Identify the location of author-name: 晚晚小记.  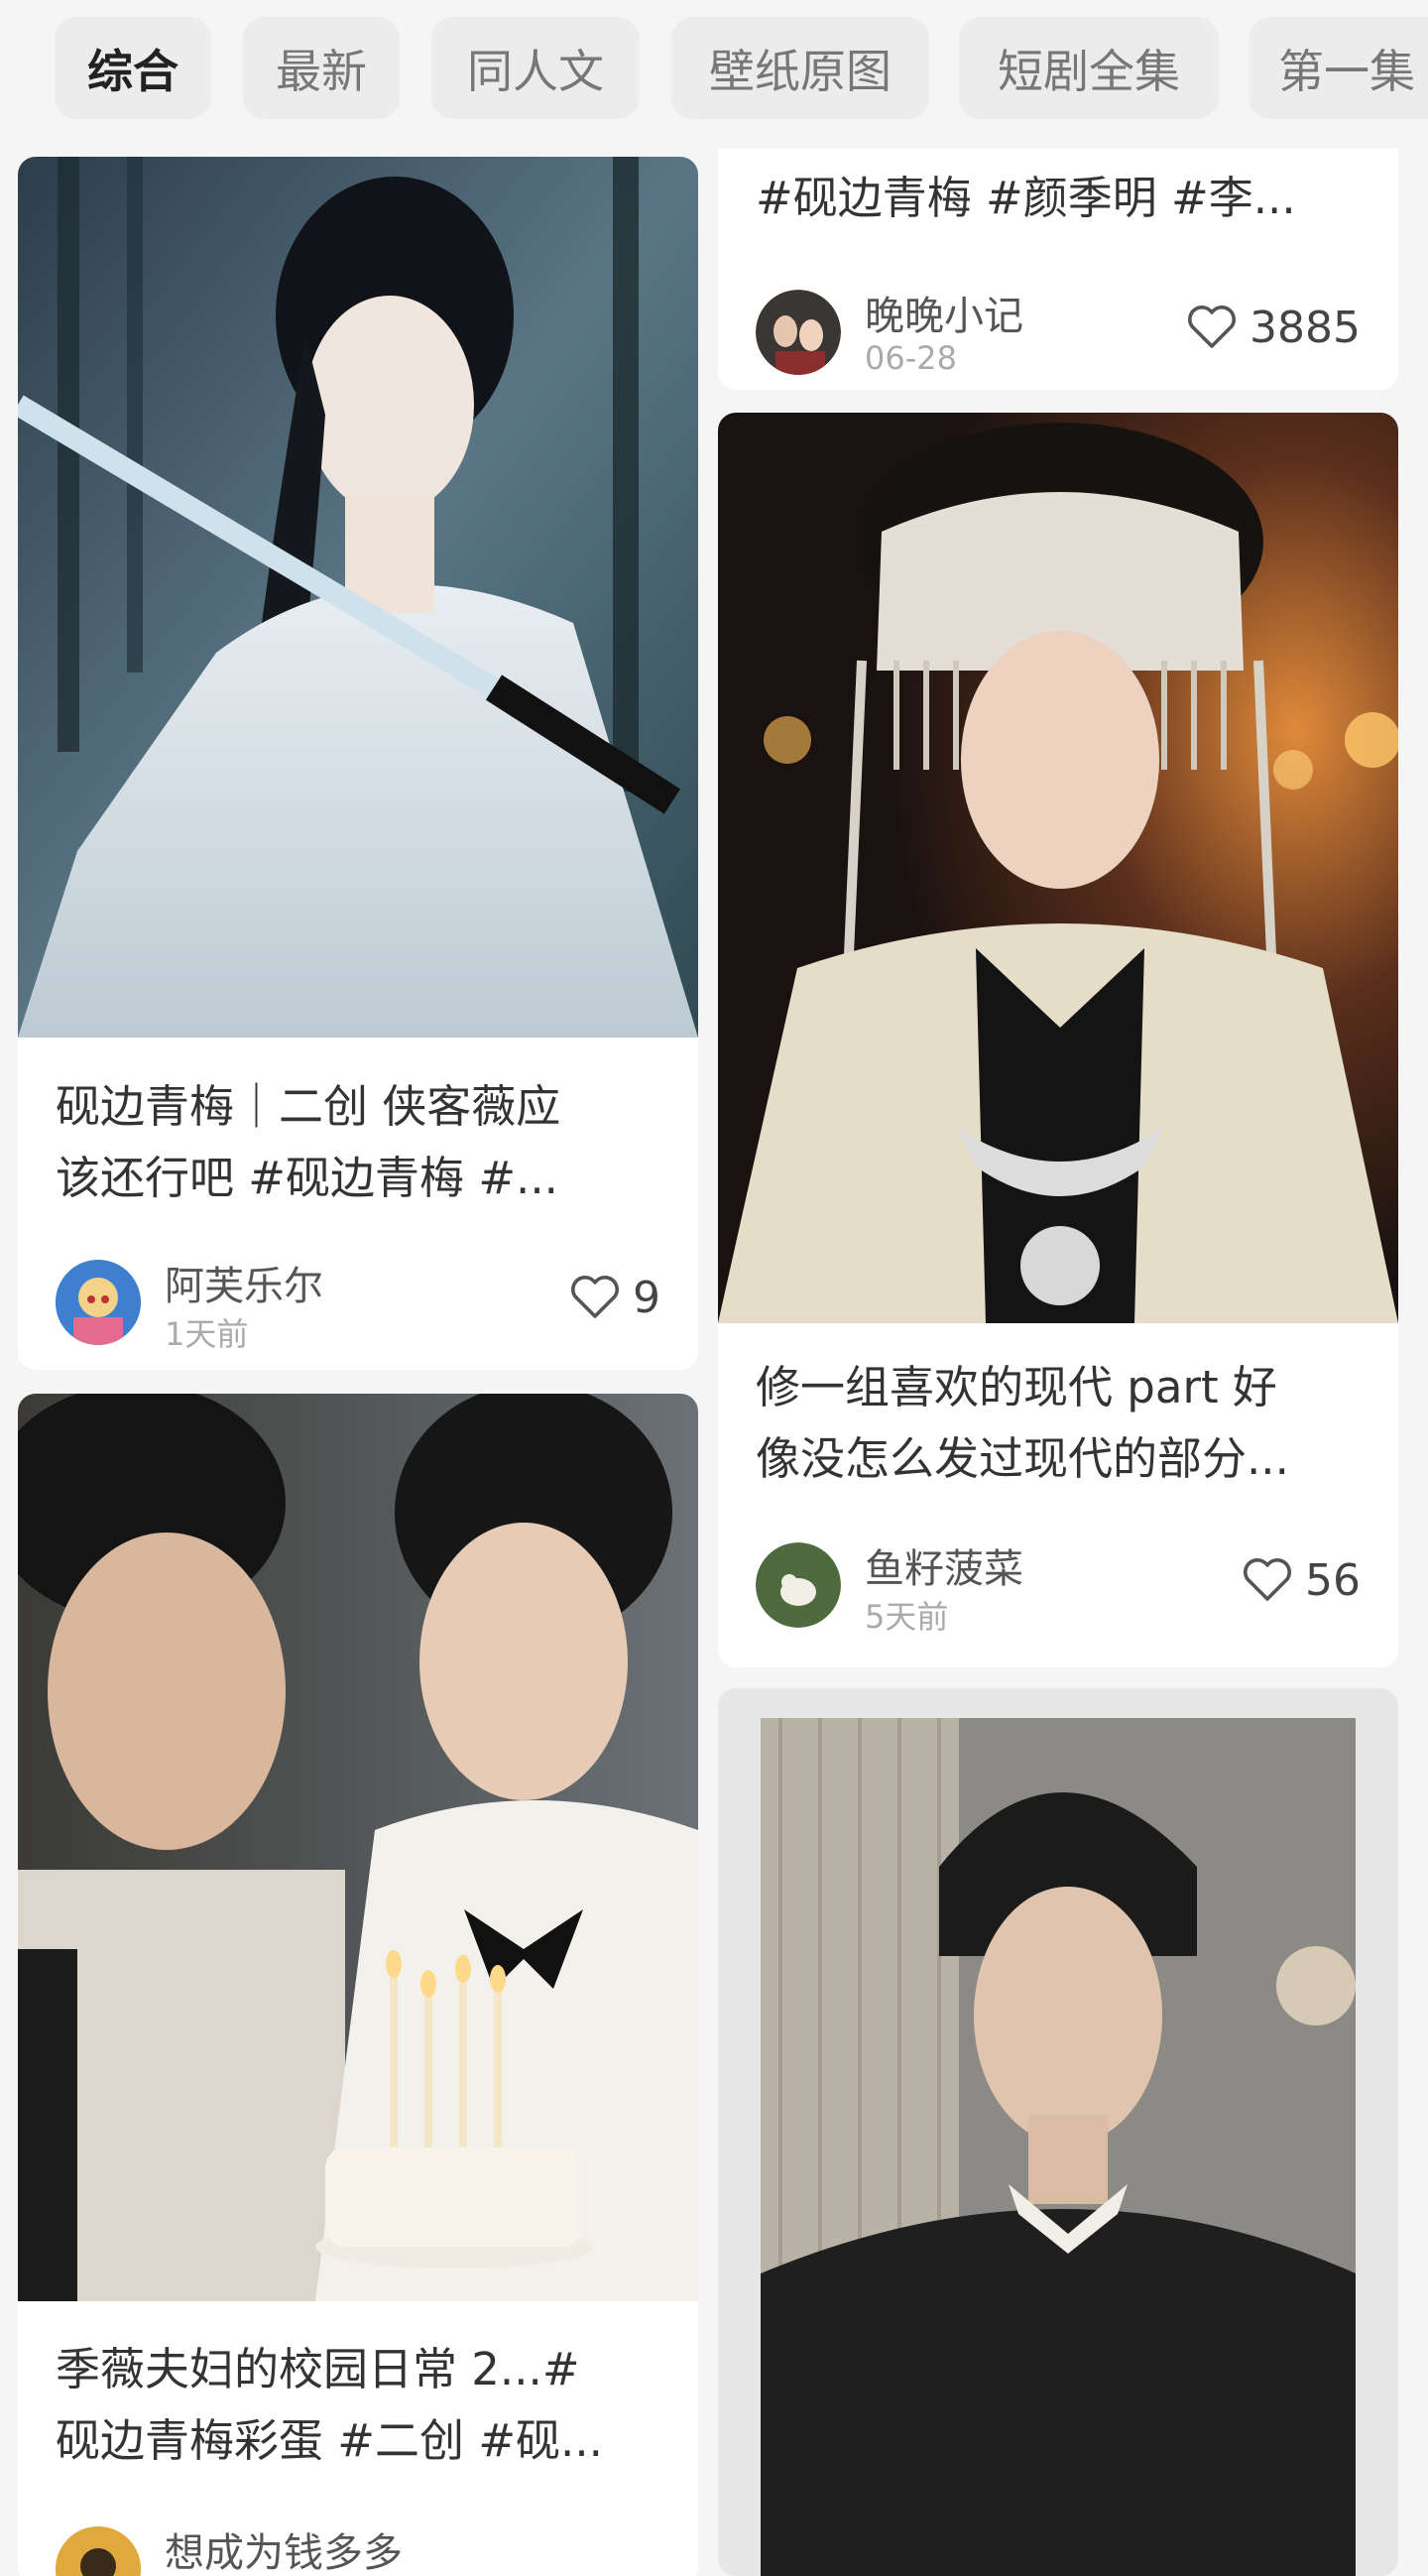
(944, 312).